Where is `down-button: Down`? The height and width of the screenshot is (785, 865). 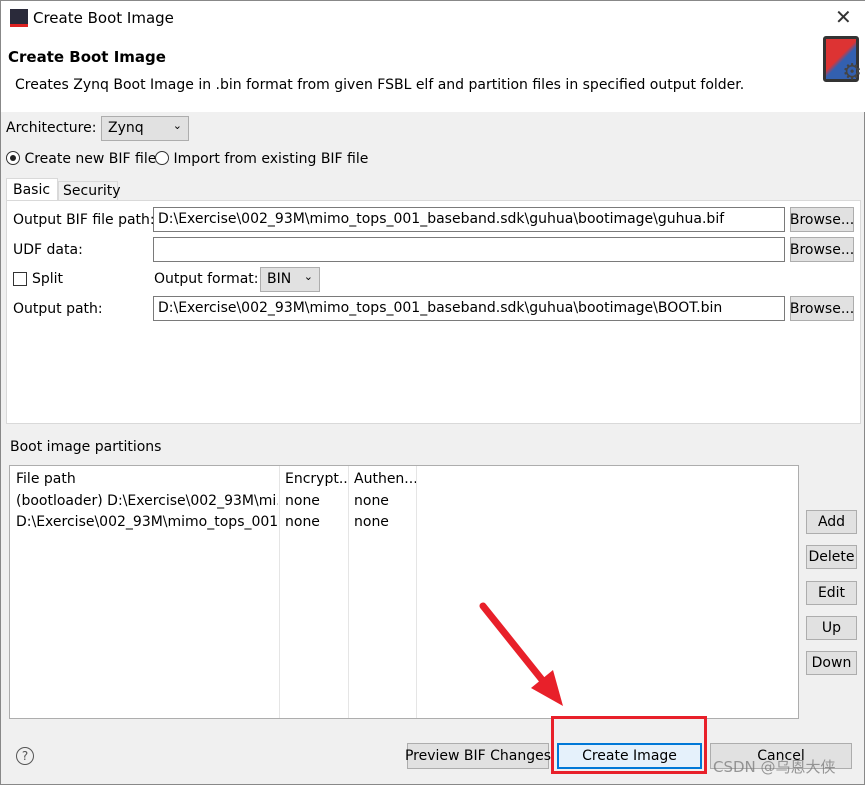 down-button: Down is located at coordinates (831, 663).